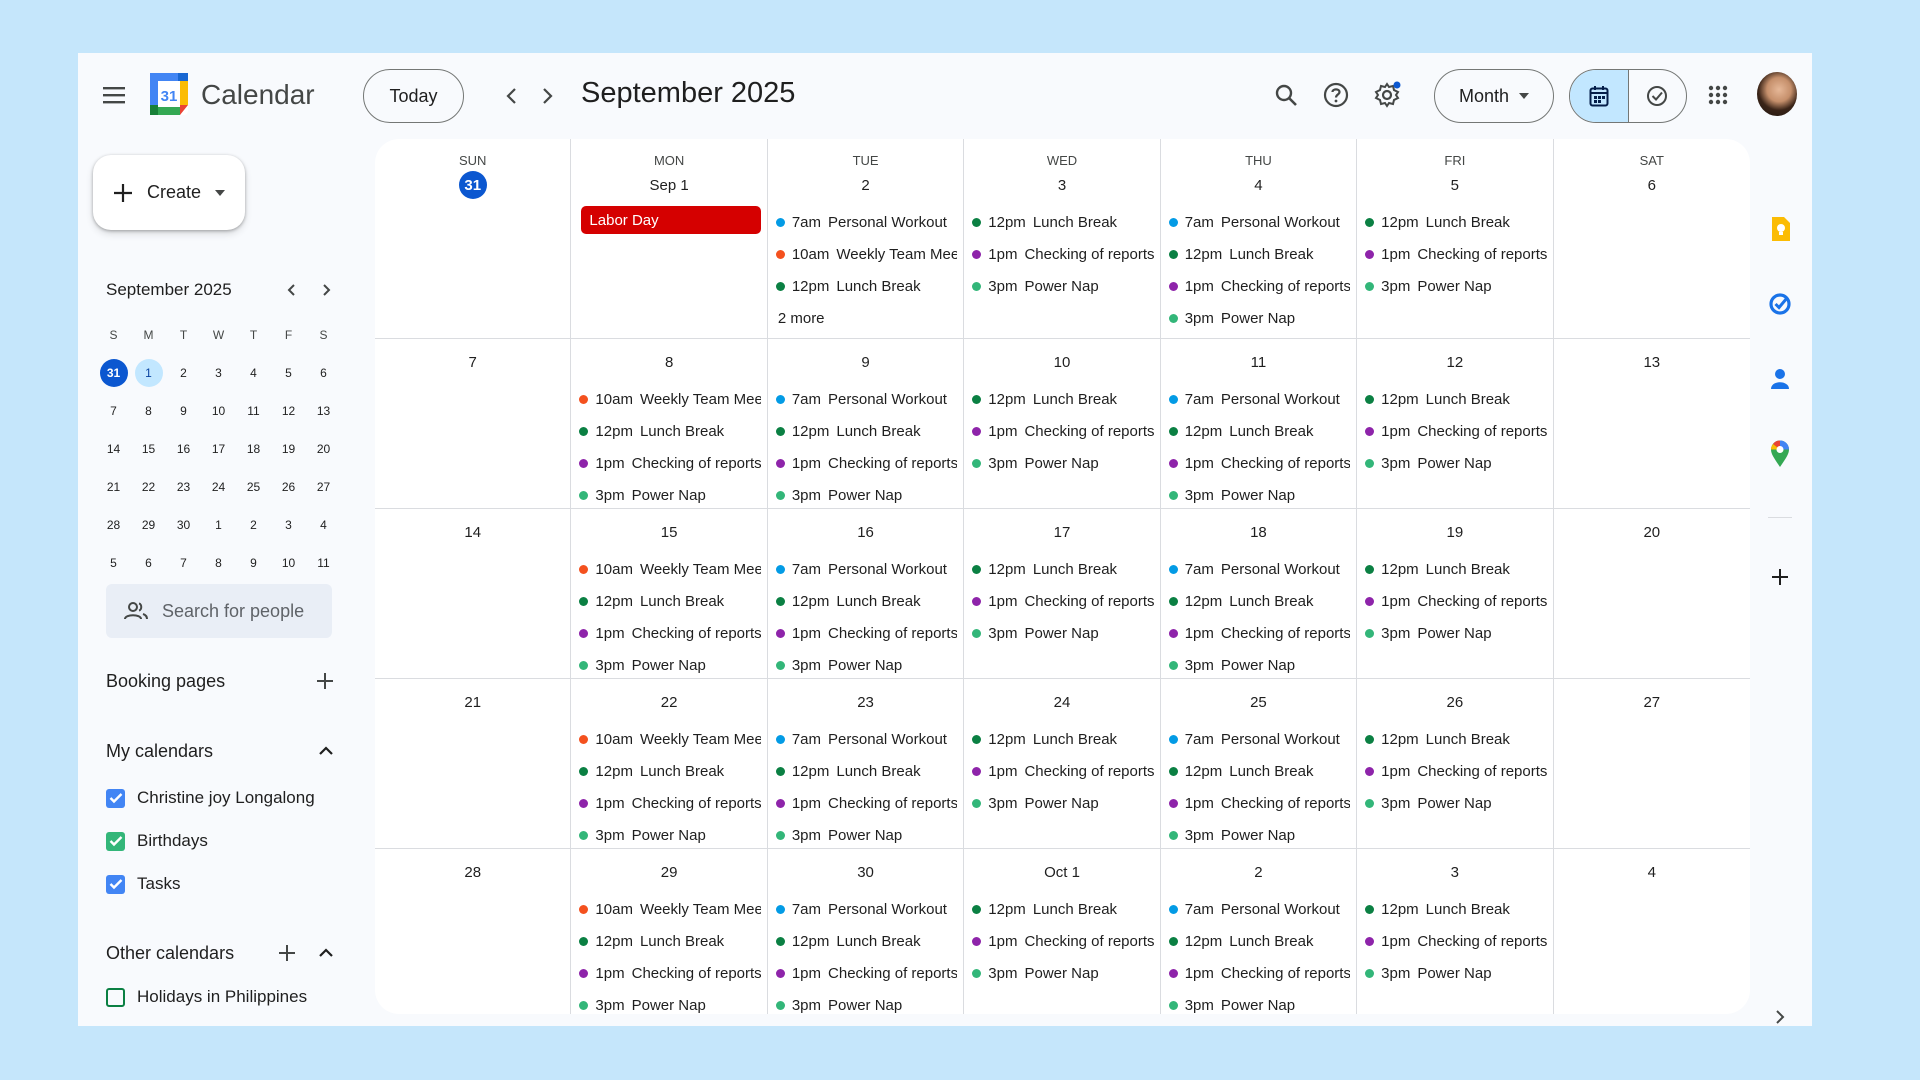  What do you see at coordinates (668, 702) in the screenshot?
I see `day-number: 22` at bounding box center [668, 702].